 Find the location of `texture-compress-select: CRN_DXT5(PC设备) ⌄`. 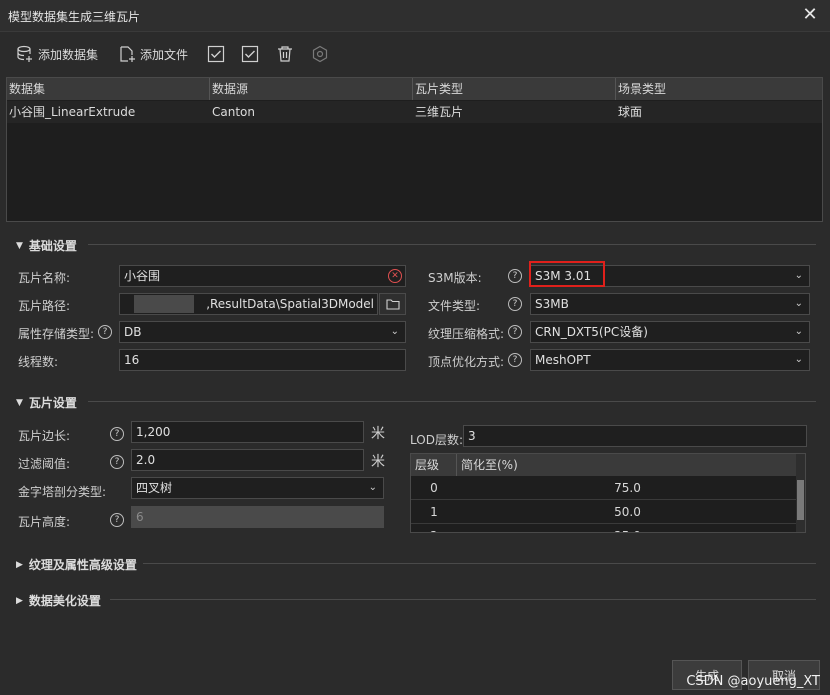

texture-compress-select: CRN_DXT5(PC设备) ⌄ is located at coordinates (670, 332).